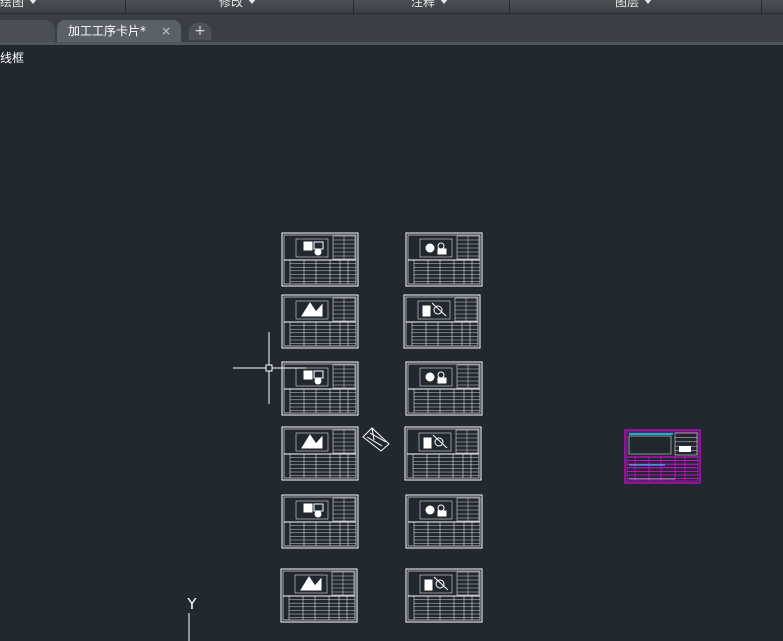  Describe the element at coordinates (191, 618) in the screenshot. I see `ucs-icon: Y` at that location.